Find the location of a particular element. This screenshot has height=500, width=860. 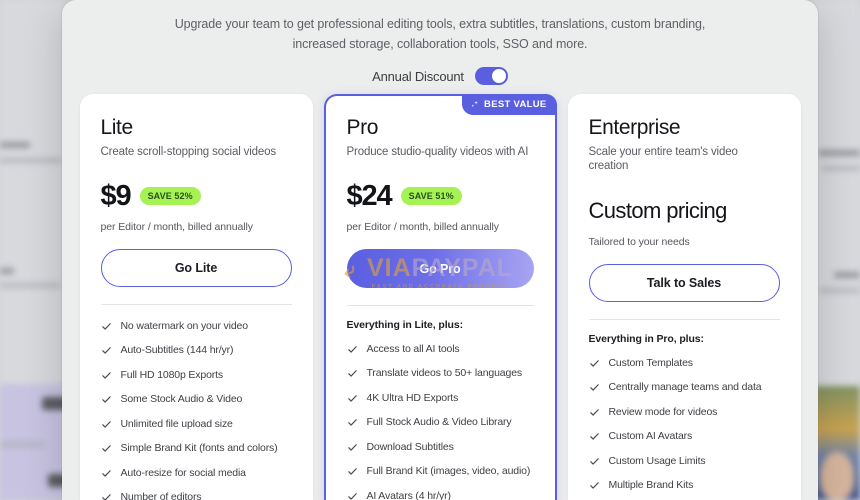

feature-label: Auto-Subtitles (144 hr/yr) is located at coordinates (177, 350).